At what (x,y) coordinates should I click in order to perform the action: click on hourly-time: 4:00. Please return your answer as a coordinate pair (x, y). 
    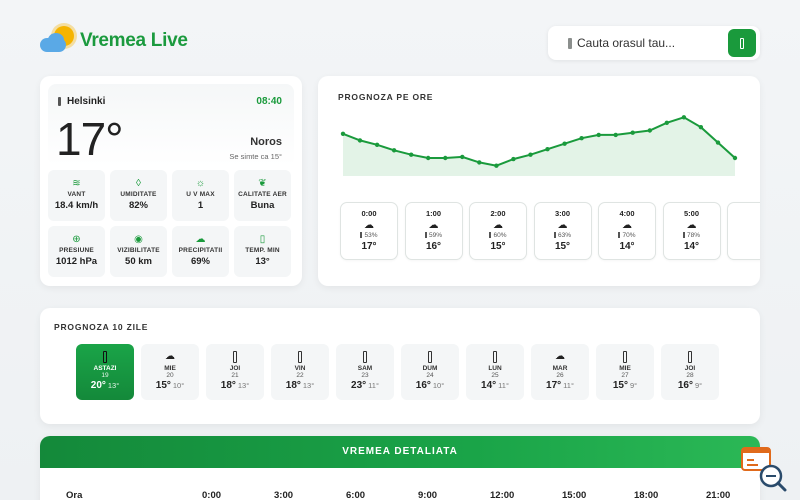
    Looking at the image, I should click on (627, 213).